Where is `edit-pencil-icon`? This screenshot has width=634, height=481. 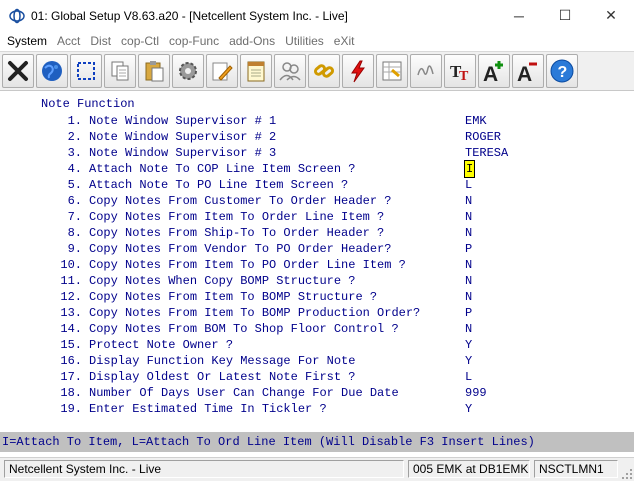
edit-pencil-icon is located at coordinates (222, 71).